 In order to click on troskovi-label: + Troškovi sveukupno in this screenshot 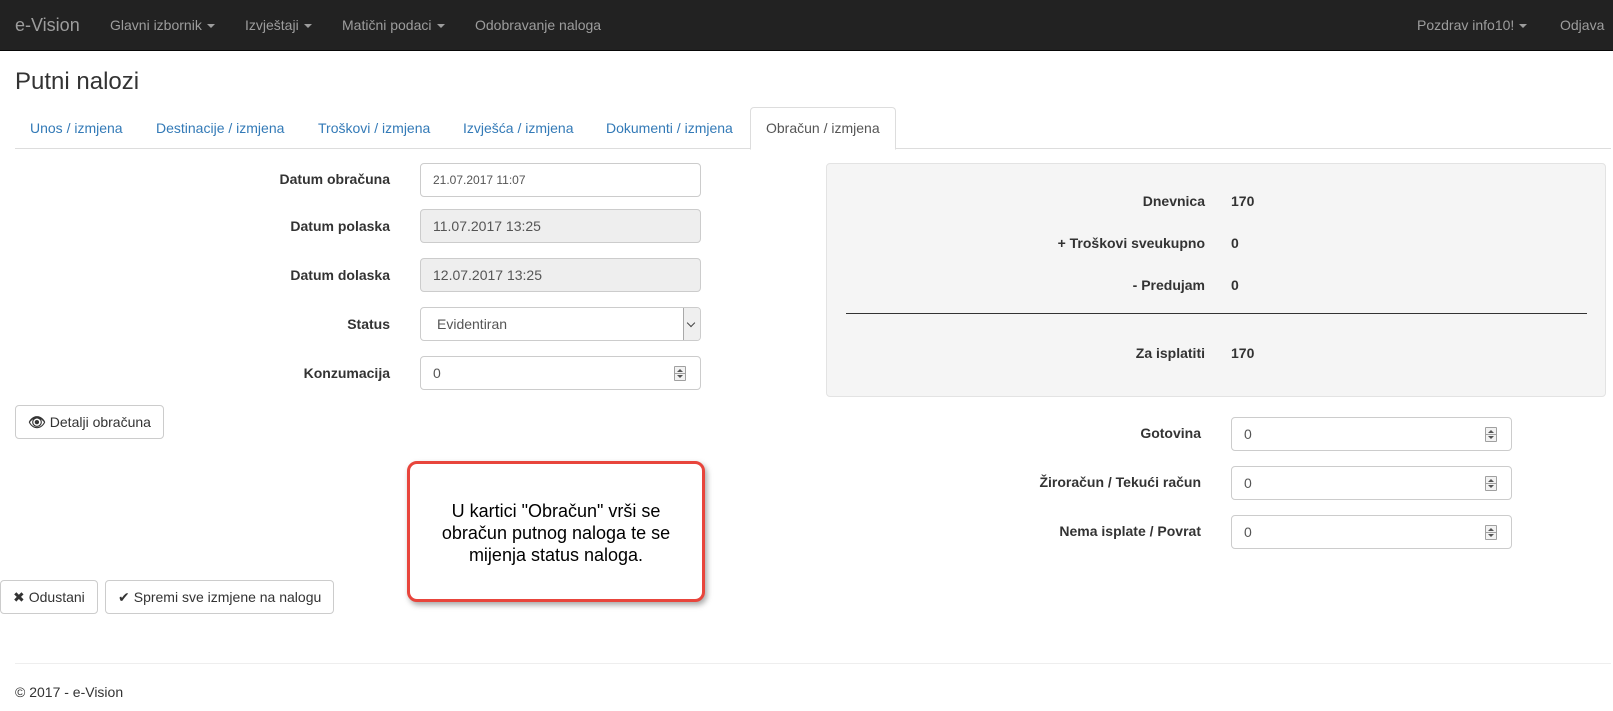, I will do `click(1131, 243)`.